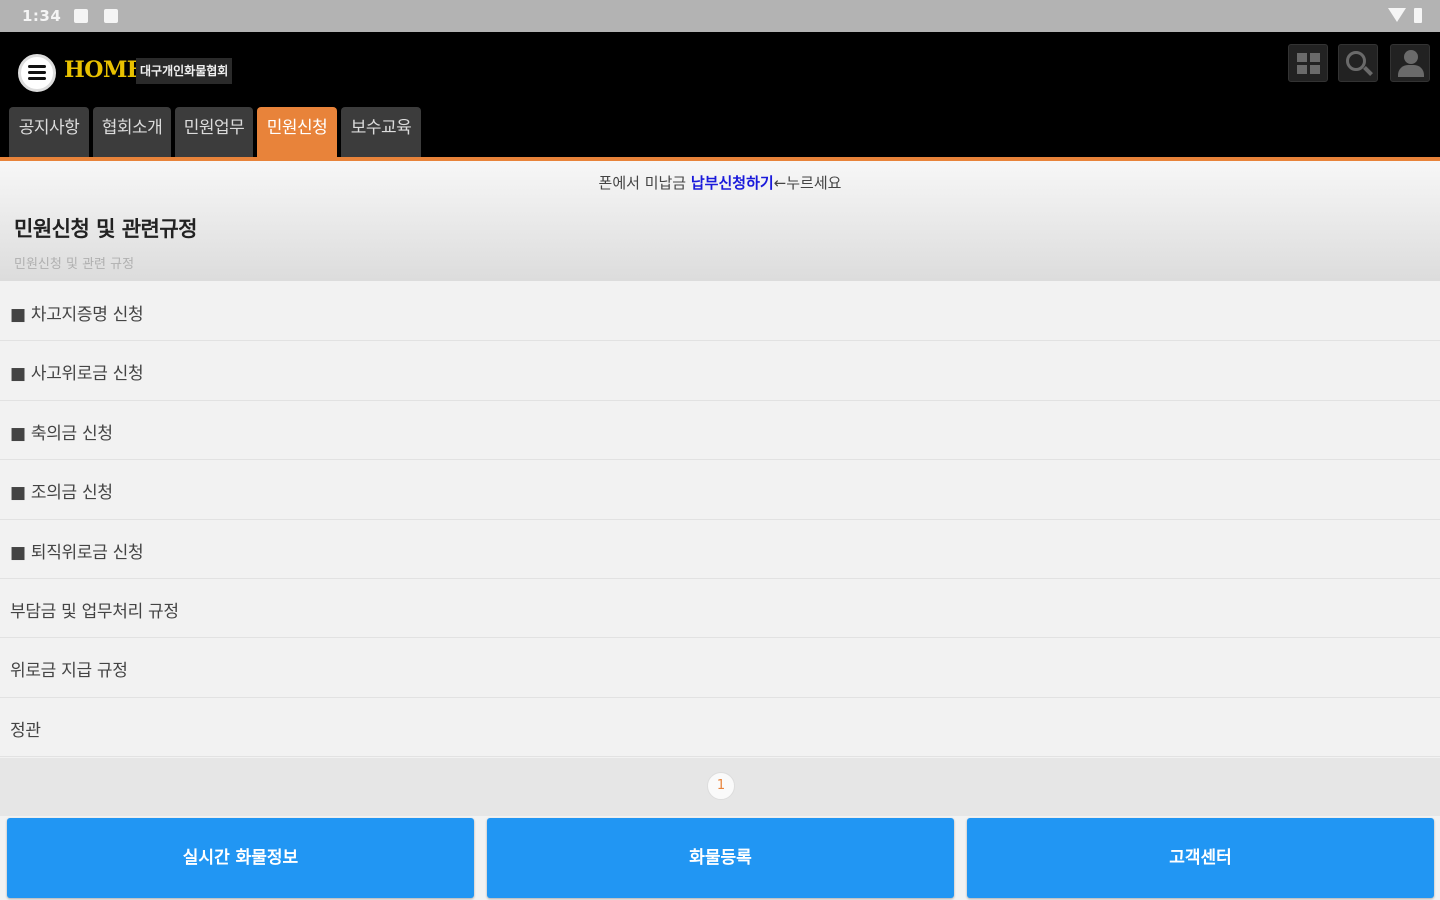 The image size is (1440, 900). I want to click on wifi-icon, so click(1397, 15).